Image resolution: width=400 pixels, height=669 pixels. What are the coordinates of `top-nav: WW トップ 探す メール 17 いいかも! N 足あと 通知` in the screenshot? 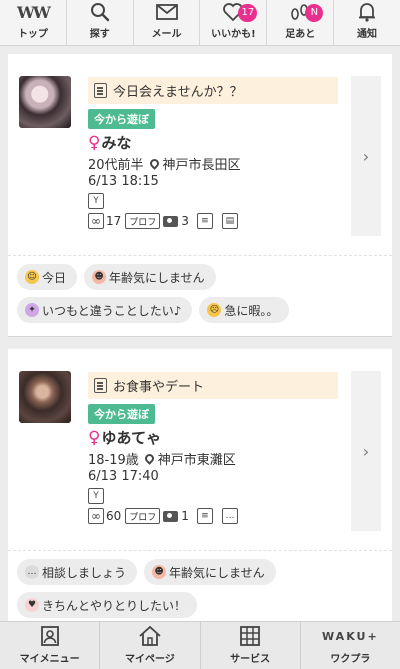 It's located at (200, 23).